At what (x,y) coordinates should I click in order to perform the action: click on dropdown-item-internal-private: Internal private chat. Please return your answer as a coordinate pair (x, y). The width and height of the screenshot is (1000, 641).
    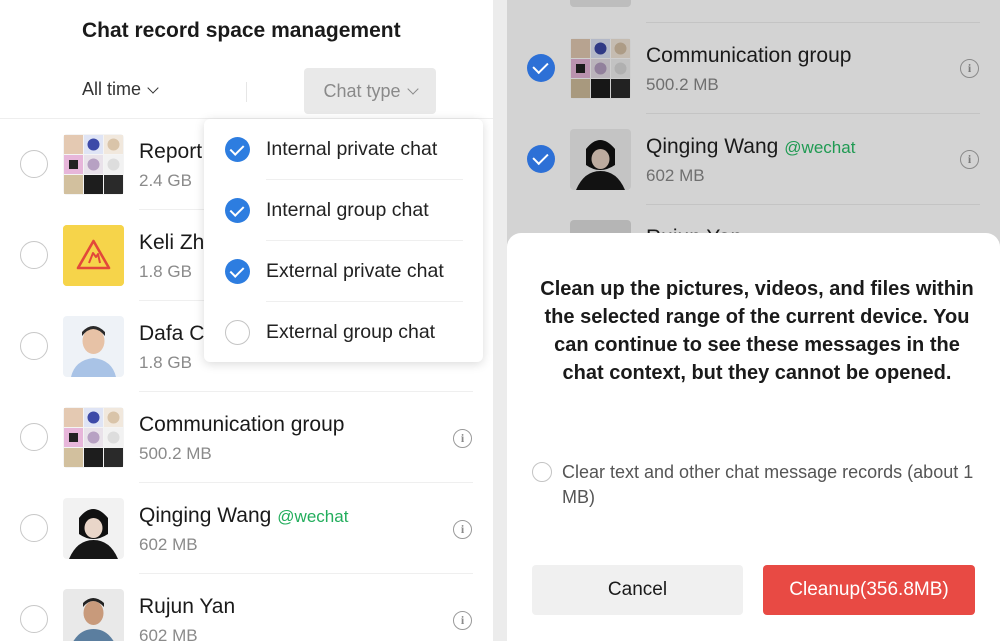
    Looking at the image, I should click on (343, 149).